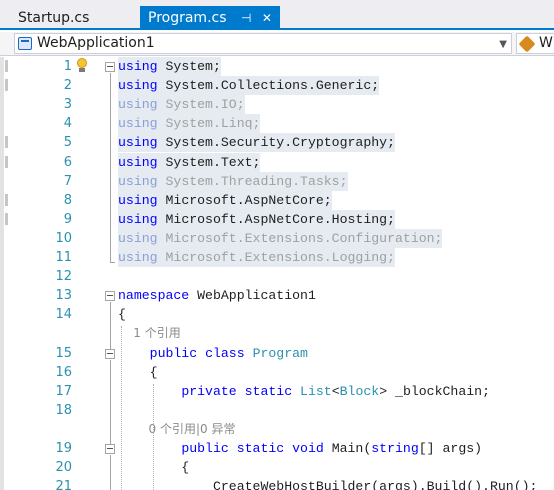 This screenshot has height=490, width=554. Describe the element at coordinates (63, 315) in the screenshot. I see `line-number: 14` at that location.